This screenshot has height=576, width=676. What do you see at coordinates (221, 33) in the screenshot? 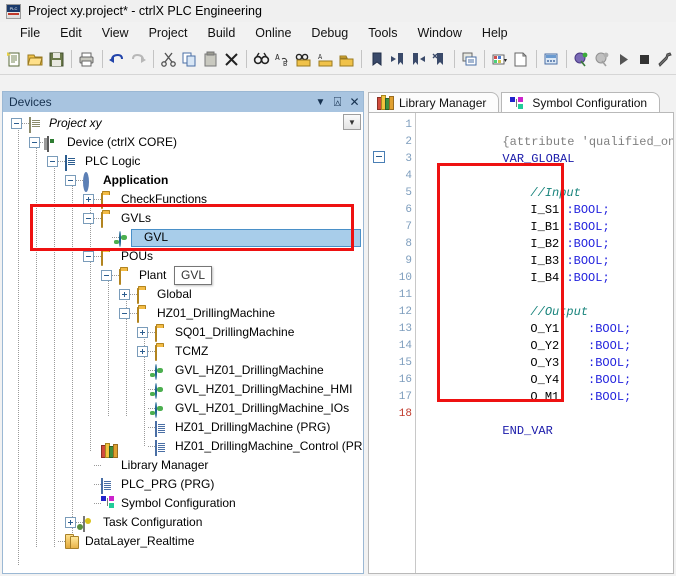
I see `menu-build: Build` at bounding box center [221, 33].